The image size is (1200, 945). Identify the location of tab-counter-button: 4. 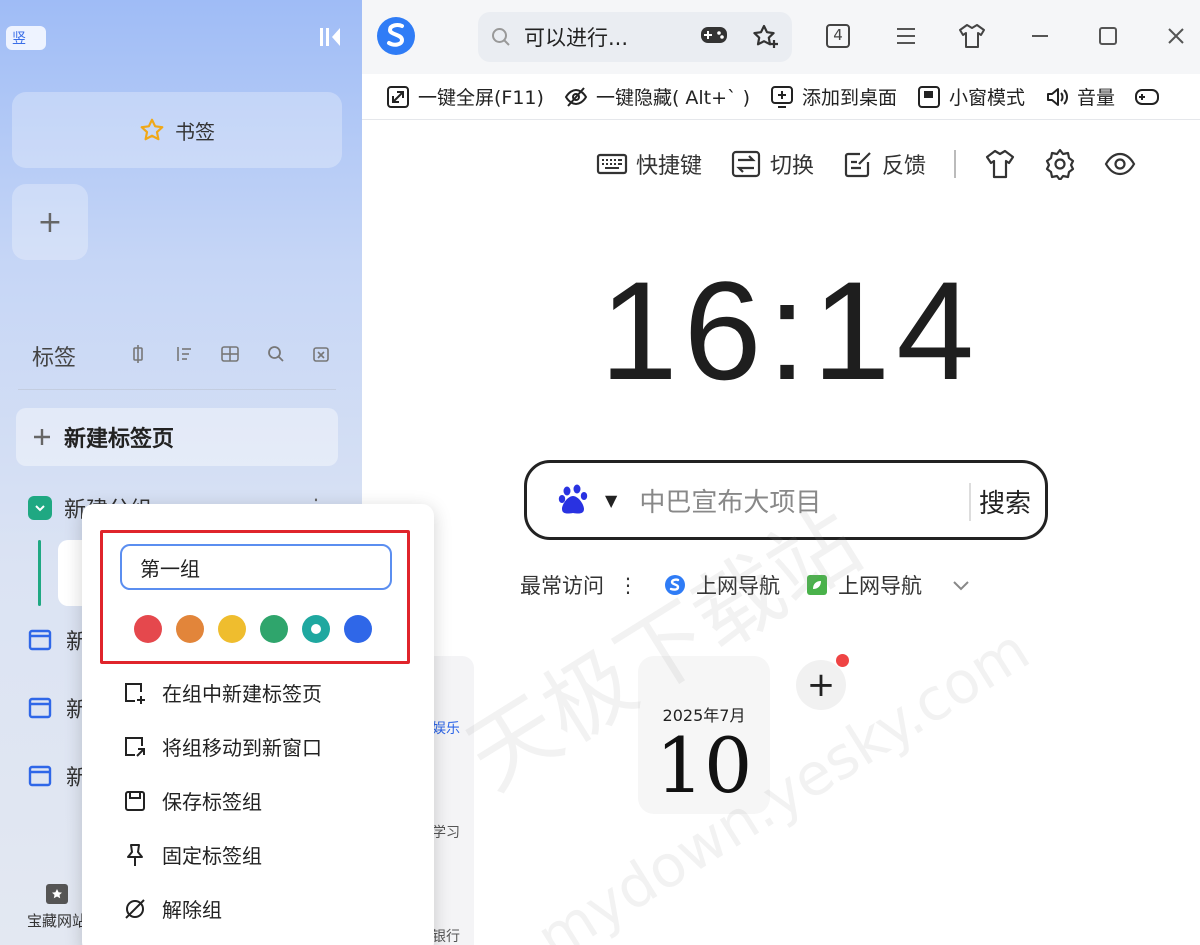
(838, 36).